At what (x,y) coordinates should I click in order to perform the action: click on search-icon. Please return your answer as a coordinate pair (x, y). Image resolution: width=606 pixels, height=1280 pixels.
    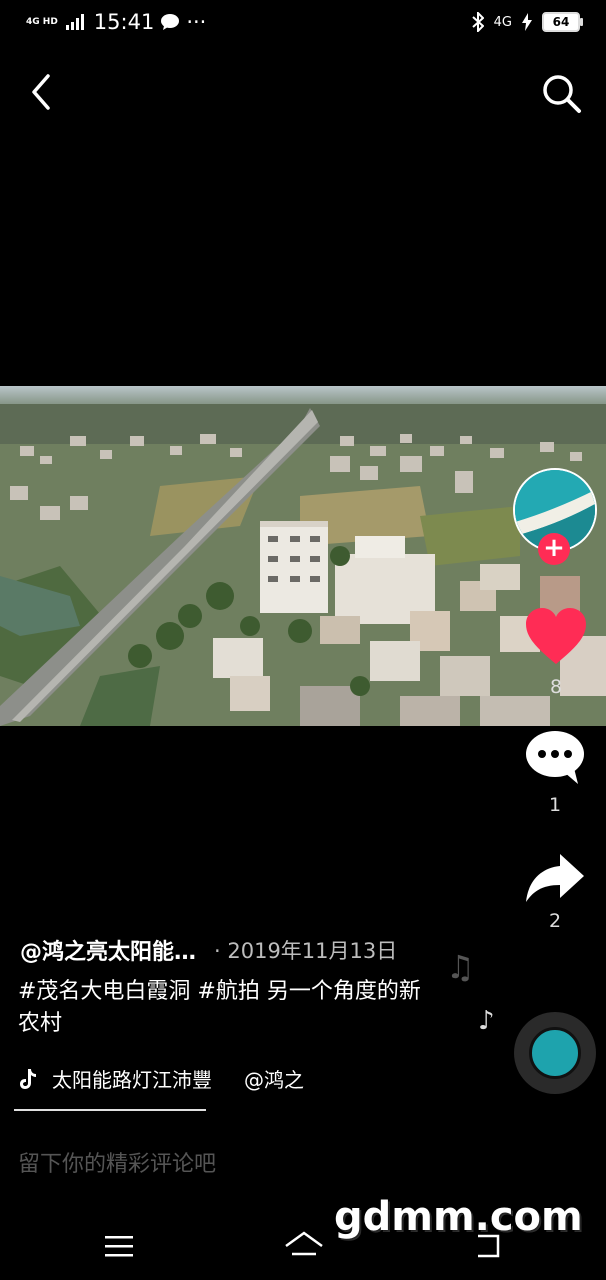
    Looking at the image, I should click on (562, 94).